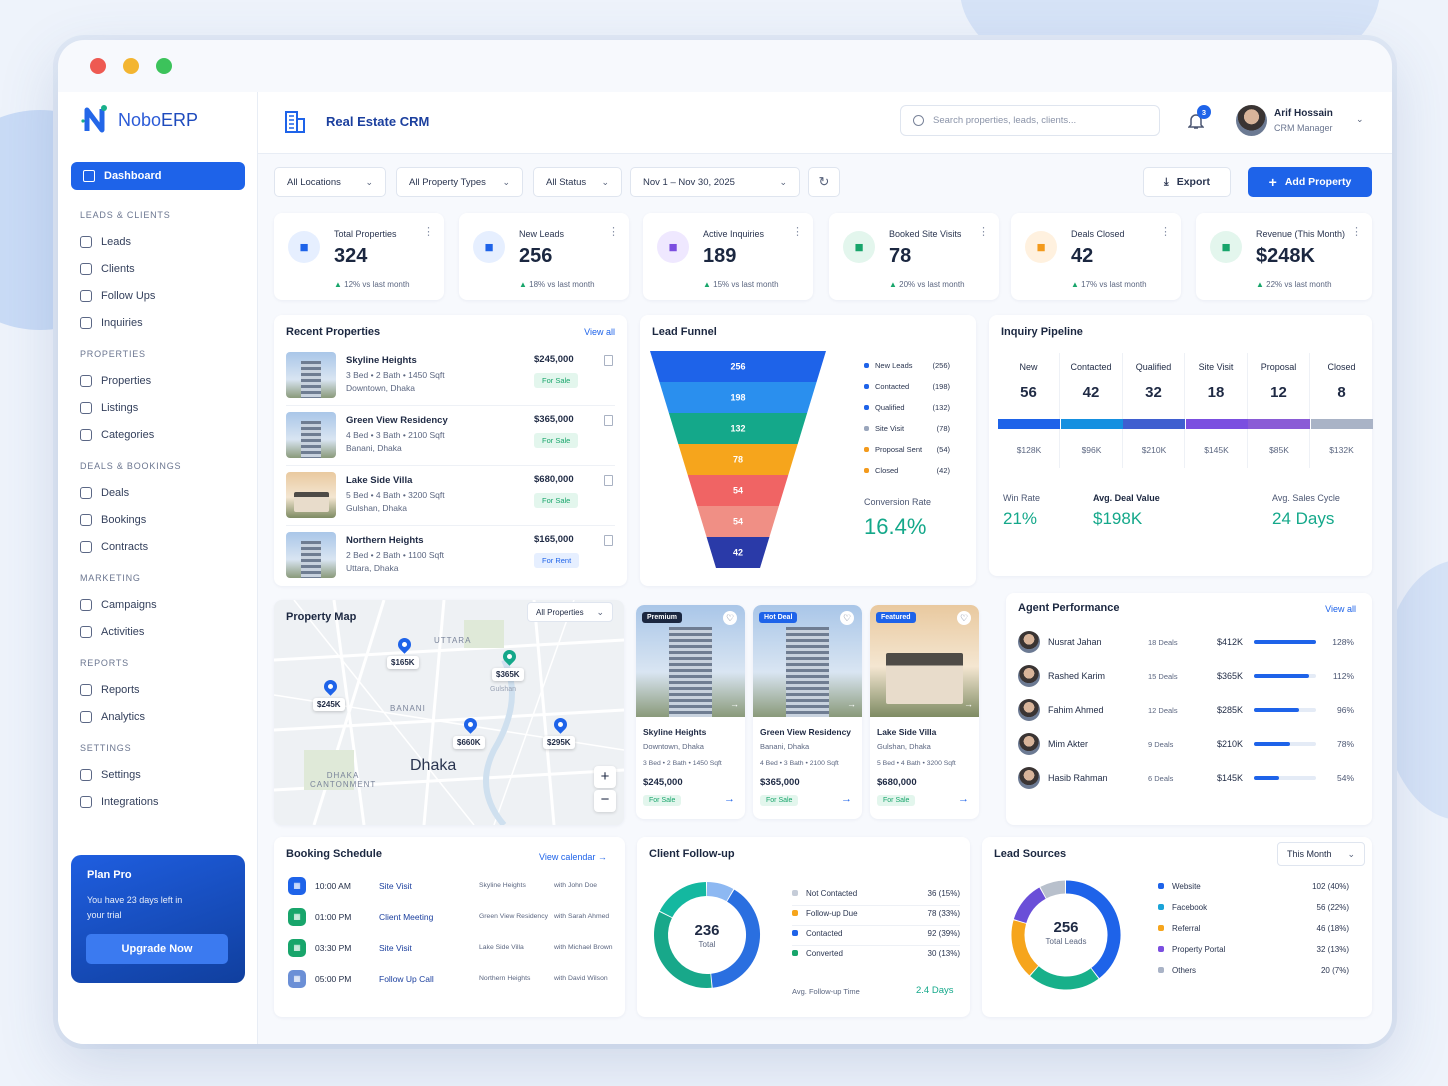 Image resolution: width=1448 pixels, height=1086 pixels. I want to click on notifications-button: 3, so click(1199, 118).